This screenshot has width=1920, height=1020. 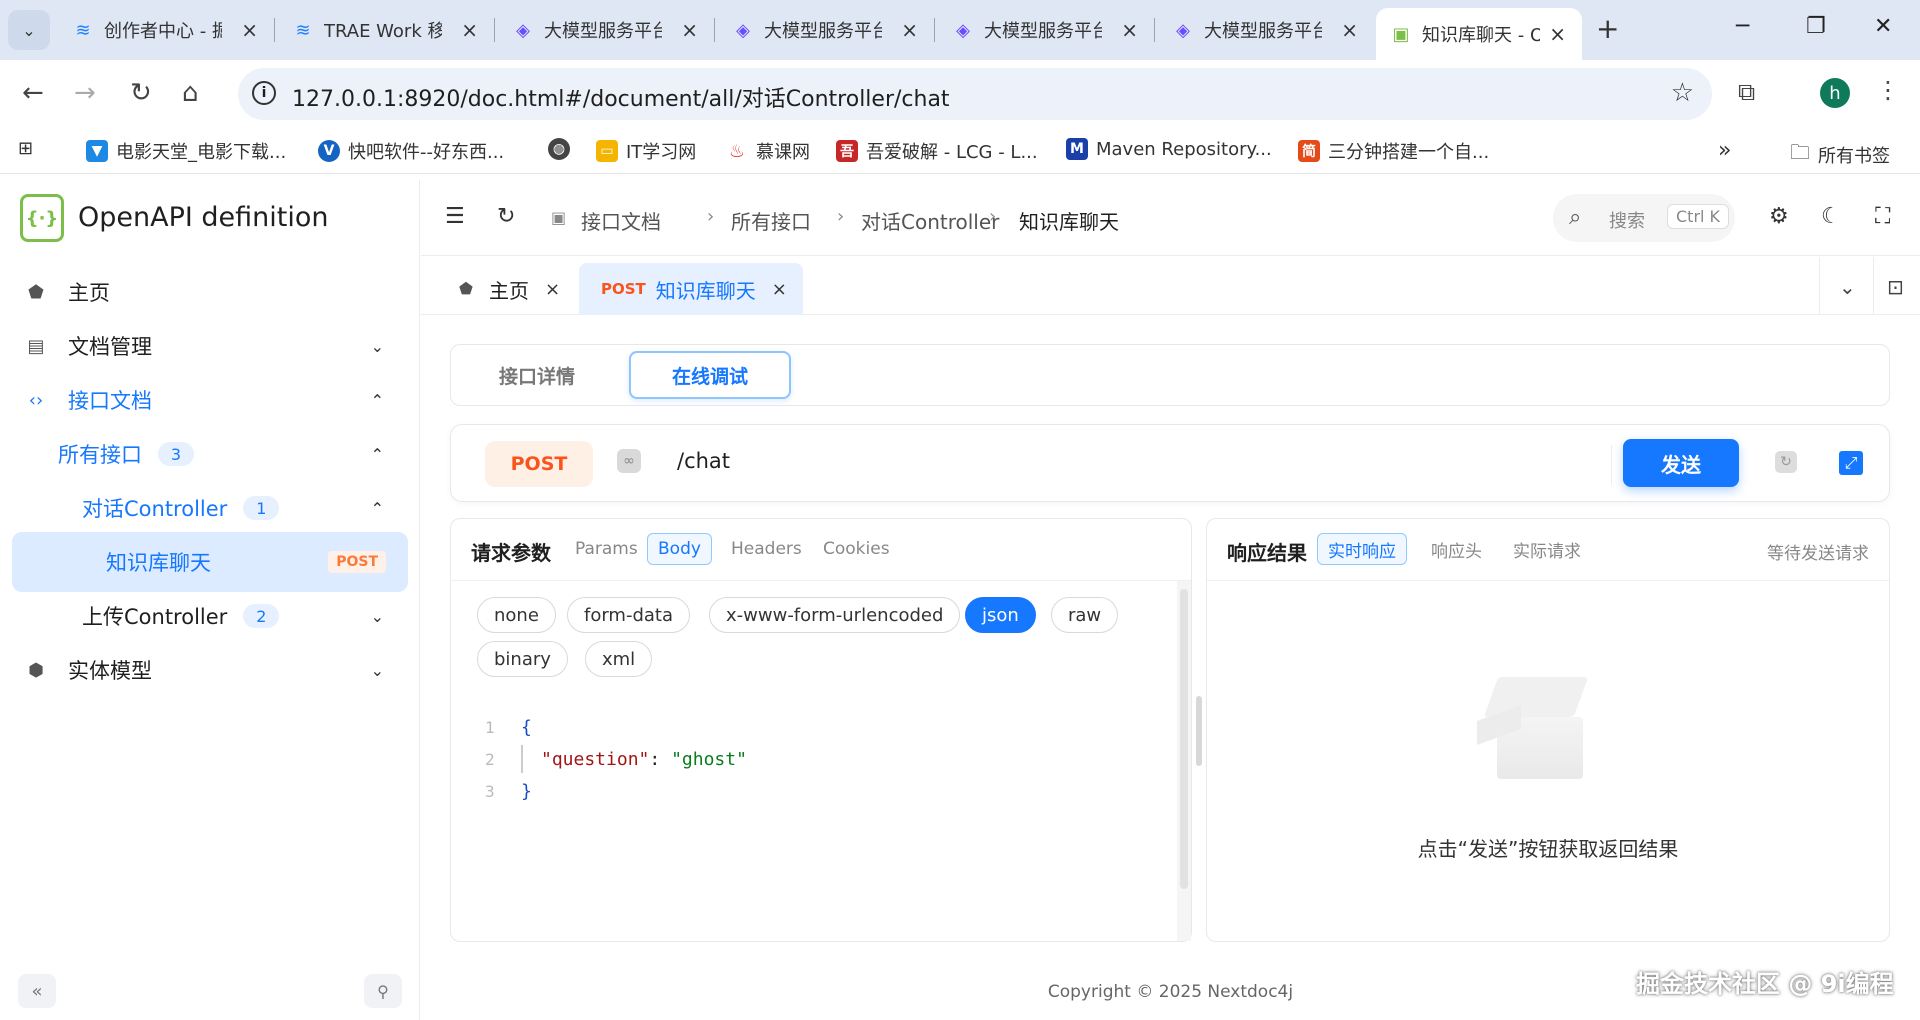 What do you see at coordinates (210, 346) in the screenshot?
I see `sidebar-item-doc-management: ▤ 文档管理 ⌄` at bounding box center [210, 346].